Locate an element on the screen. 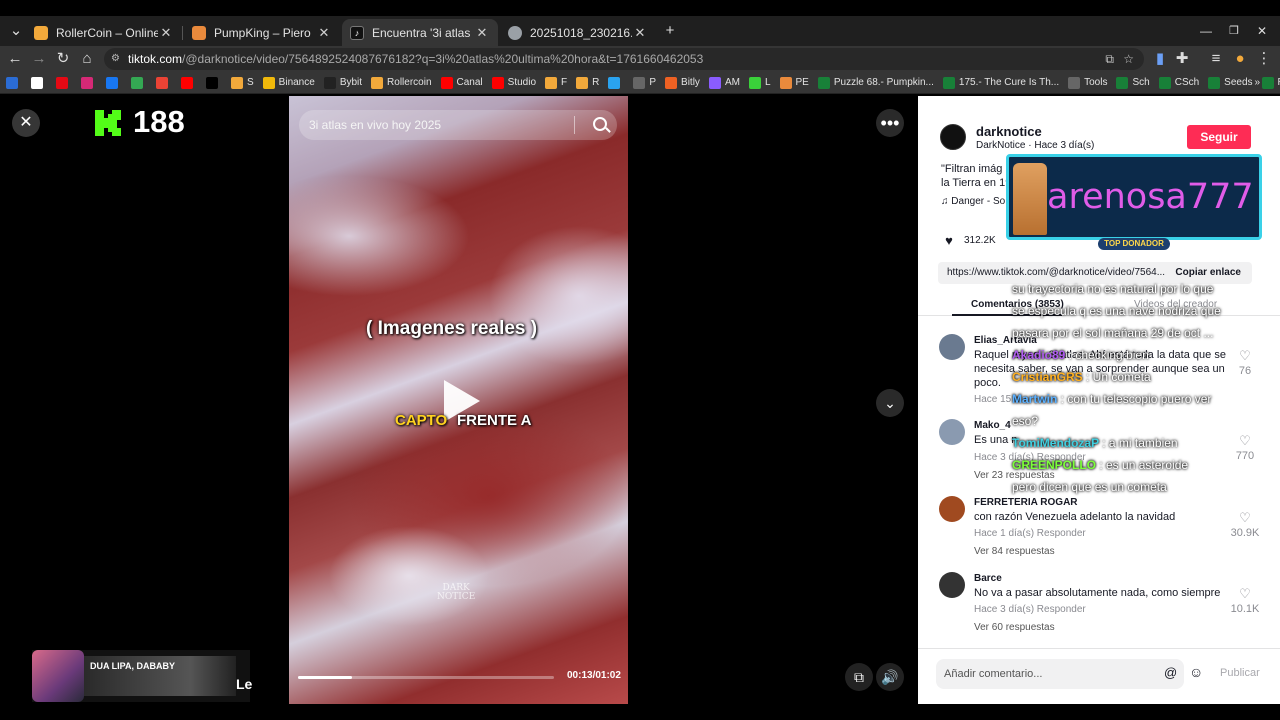 The image size is (1280, 720). author-avatar is located at coordinates (953, 137).